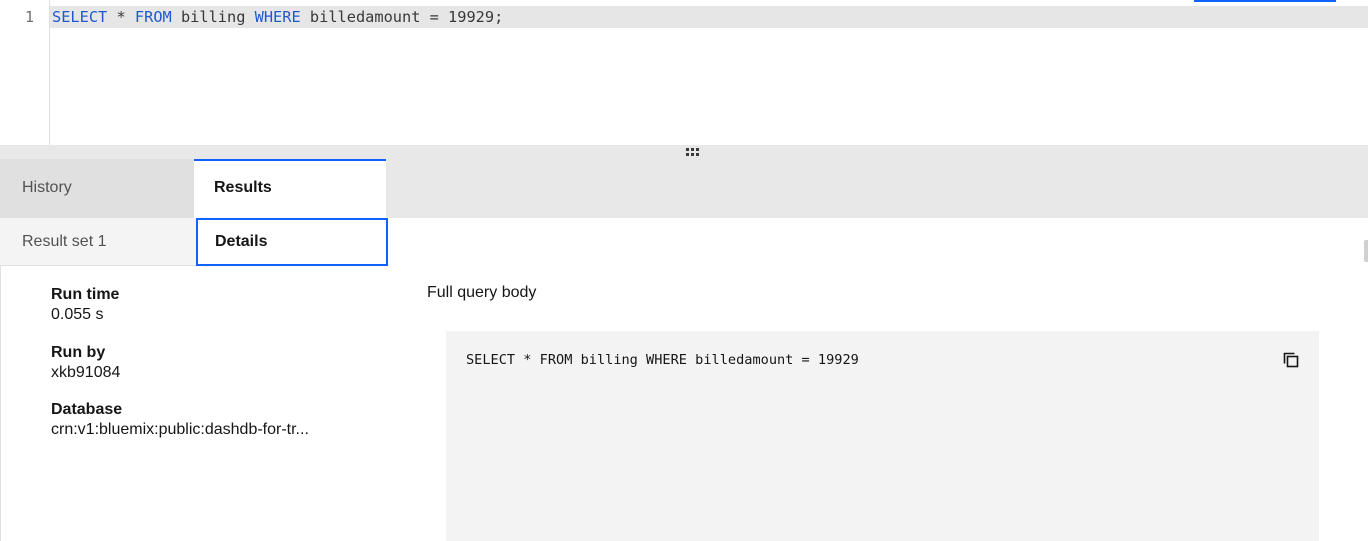 The height and width of the screenshot is (541, 1368). What do you see at coordinates (402, 17) in the screenshot?
I see `code-condition: billedamount = 19929;` at bounding box center [402, 17].